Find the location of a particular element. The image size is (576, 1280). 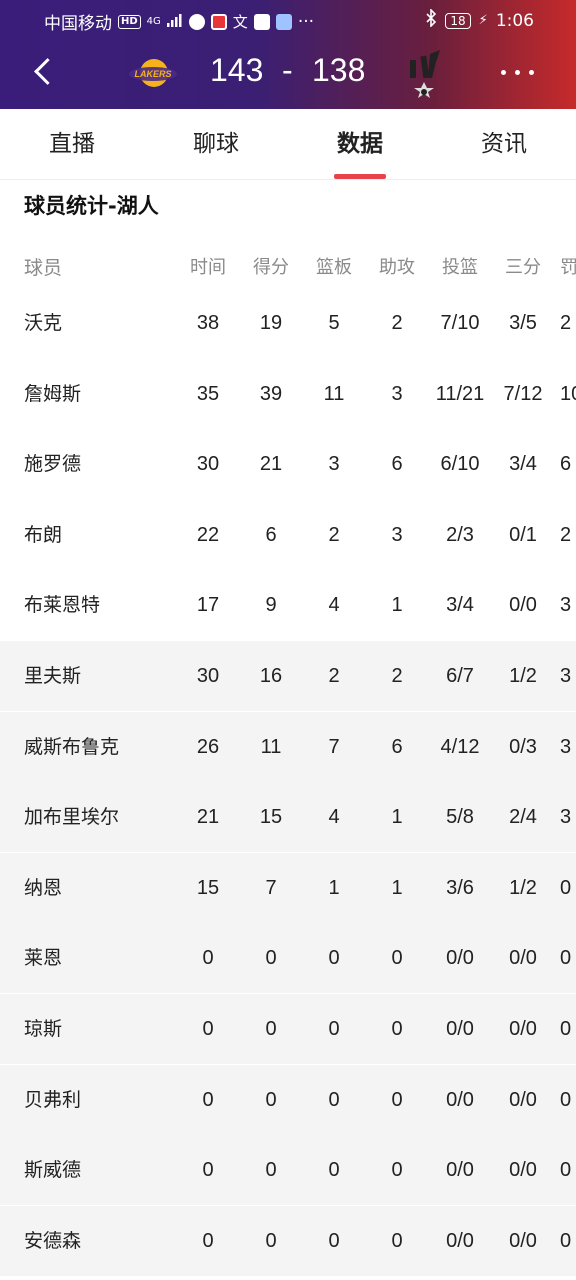

stat-points: 9 is located at coordinates (271, 605).